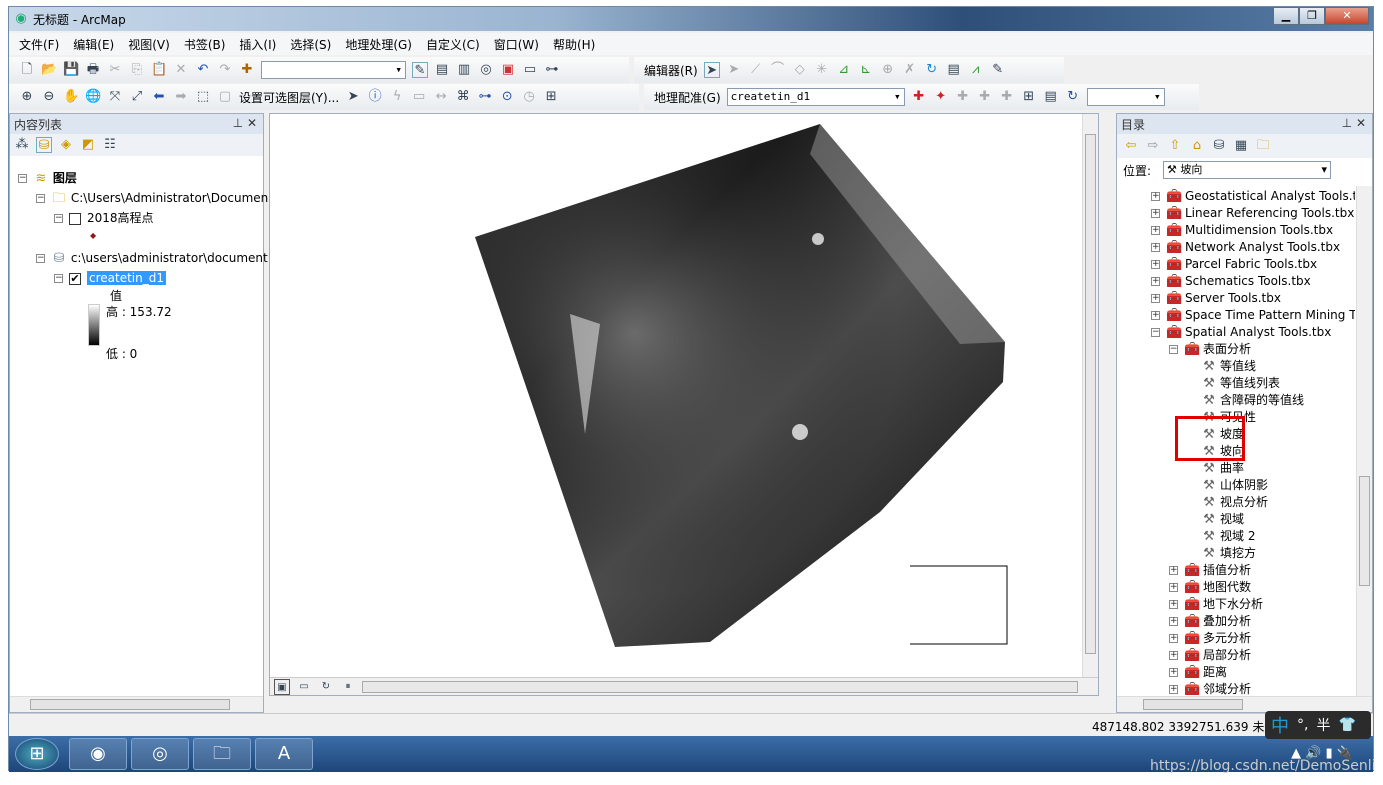 This screenshot has height=785, width=1383. What do you see at coordinates (485, 97) in the screenshot?
I see `find-route-icon: ⊶` at bounding box center [485, 97].